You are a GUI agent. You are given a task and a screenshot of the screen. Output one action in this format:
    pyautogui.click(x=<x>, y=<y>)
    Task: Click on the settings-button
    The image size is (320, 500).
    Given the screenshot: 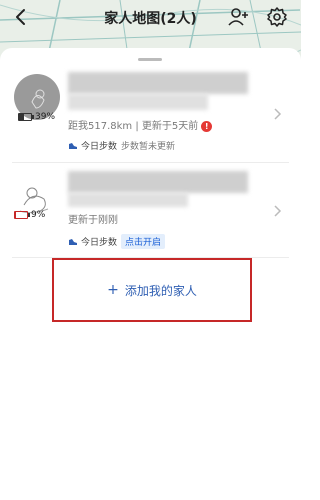 What is the action you would take?
    pyautogui.click(x=277, y=17)
    